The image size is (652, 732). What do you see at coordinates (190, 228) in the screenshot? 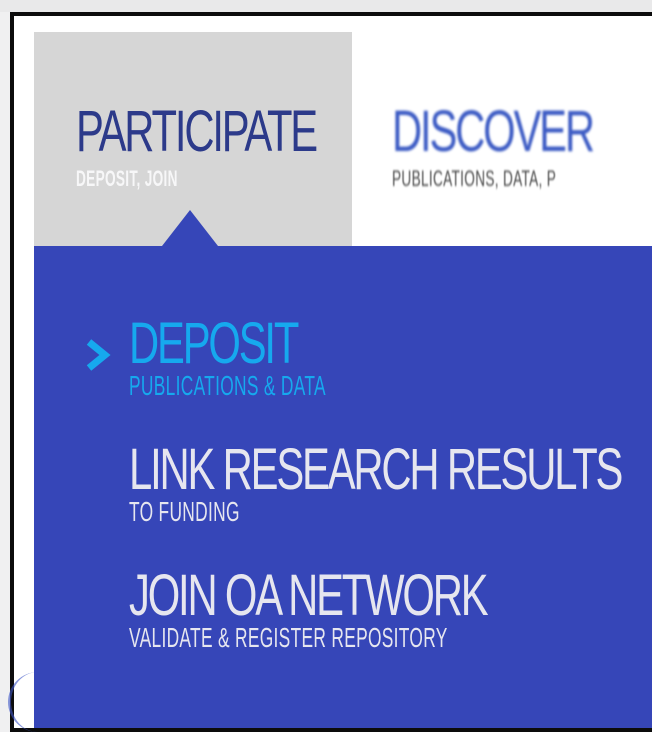
I see `dropdown-pointer-icon` at bounding box center [190, 228].